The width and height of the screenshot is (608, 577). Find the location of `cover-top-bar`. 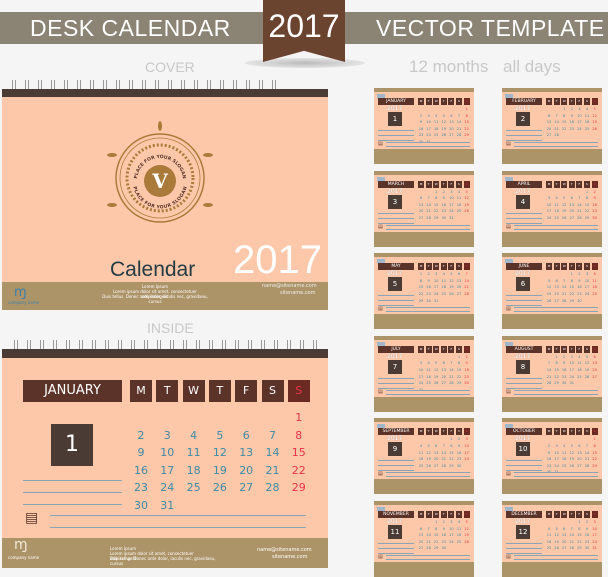

cover-top-bar is located at coordinates (165, 93).